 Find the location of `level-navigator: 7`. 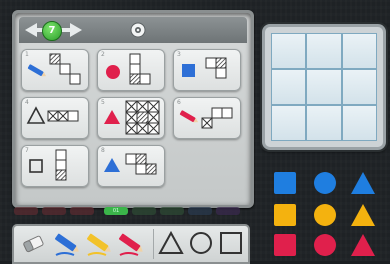

level-navigator: 7 is located at coordinates (55, 31).